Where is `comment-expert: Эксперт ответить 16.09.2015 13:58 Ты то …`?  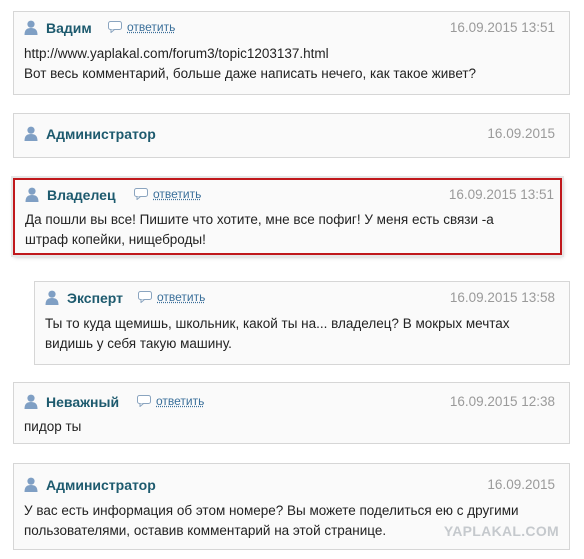 comment-expert: Эксперт ответить 16.09.2015 13:58 Ты то … is located at coordinates (302, 323).